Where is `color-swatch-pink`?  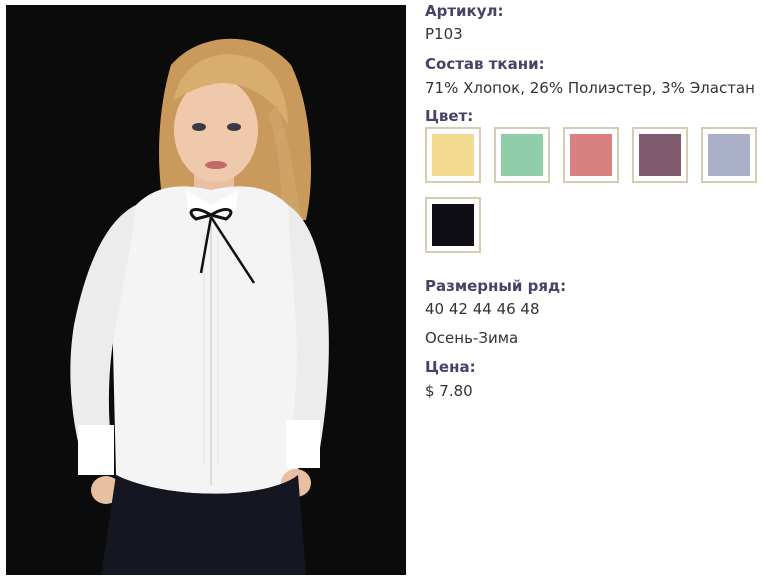 color-swatch-pink is located at coordinates (591, 155).